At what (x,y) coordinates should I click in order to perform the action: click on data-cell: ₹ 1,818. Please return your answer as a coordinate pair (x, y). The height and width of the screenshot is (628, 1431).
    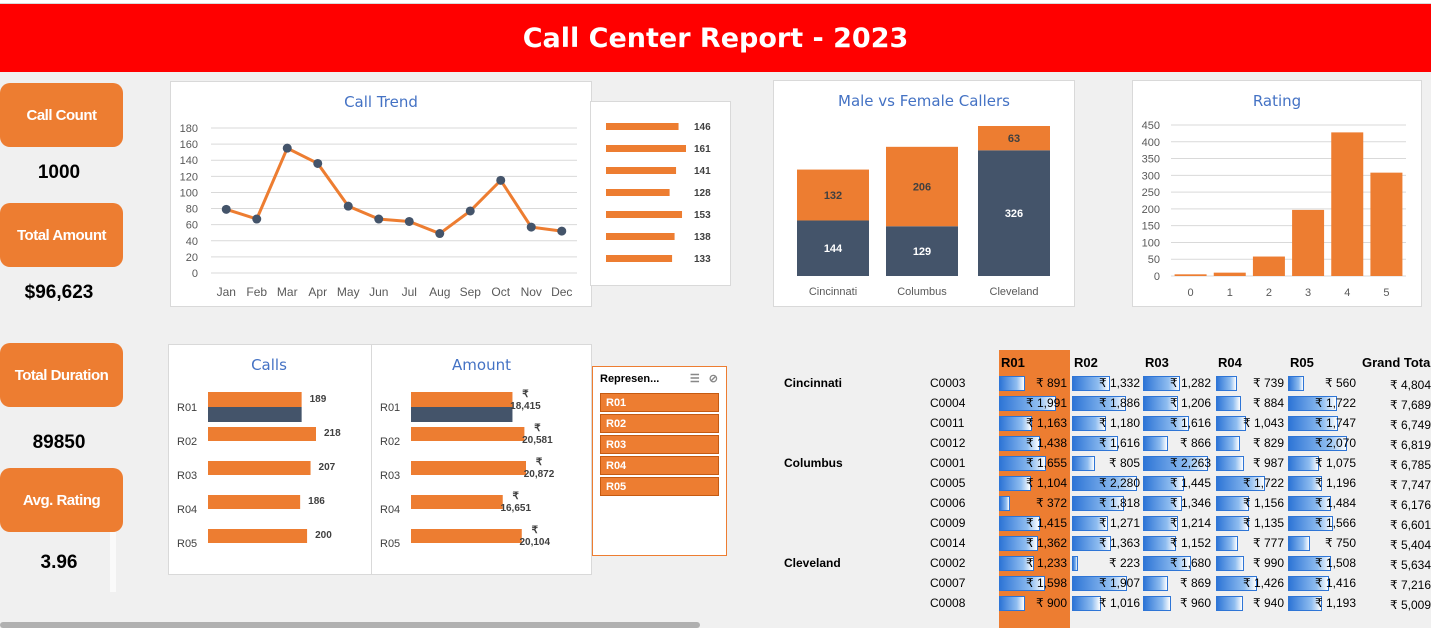
    Looking at the image, I should click on (1107, 503).